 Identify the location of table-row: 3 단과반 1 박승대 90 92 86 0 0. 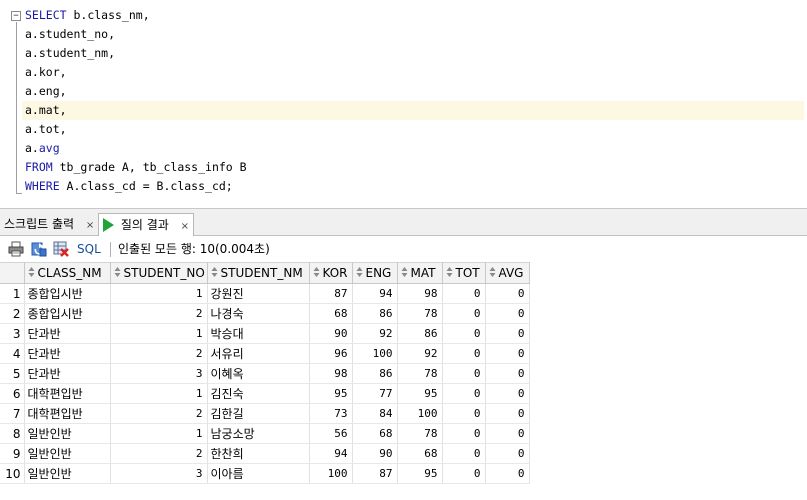
(265, 333).